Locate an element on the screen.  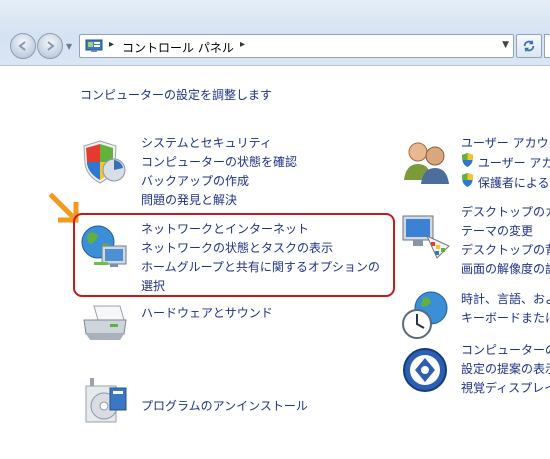
ease-of-access-icon is located at coordinates (425, 370).